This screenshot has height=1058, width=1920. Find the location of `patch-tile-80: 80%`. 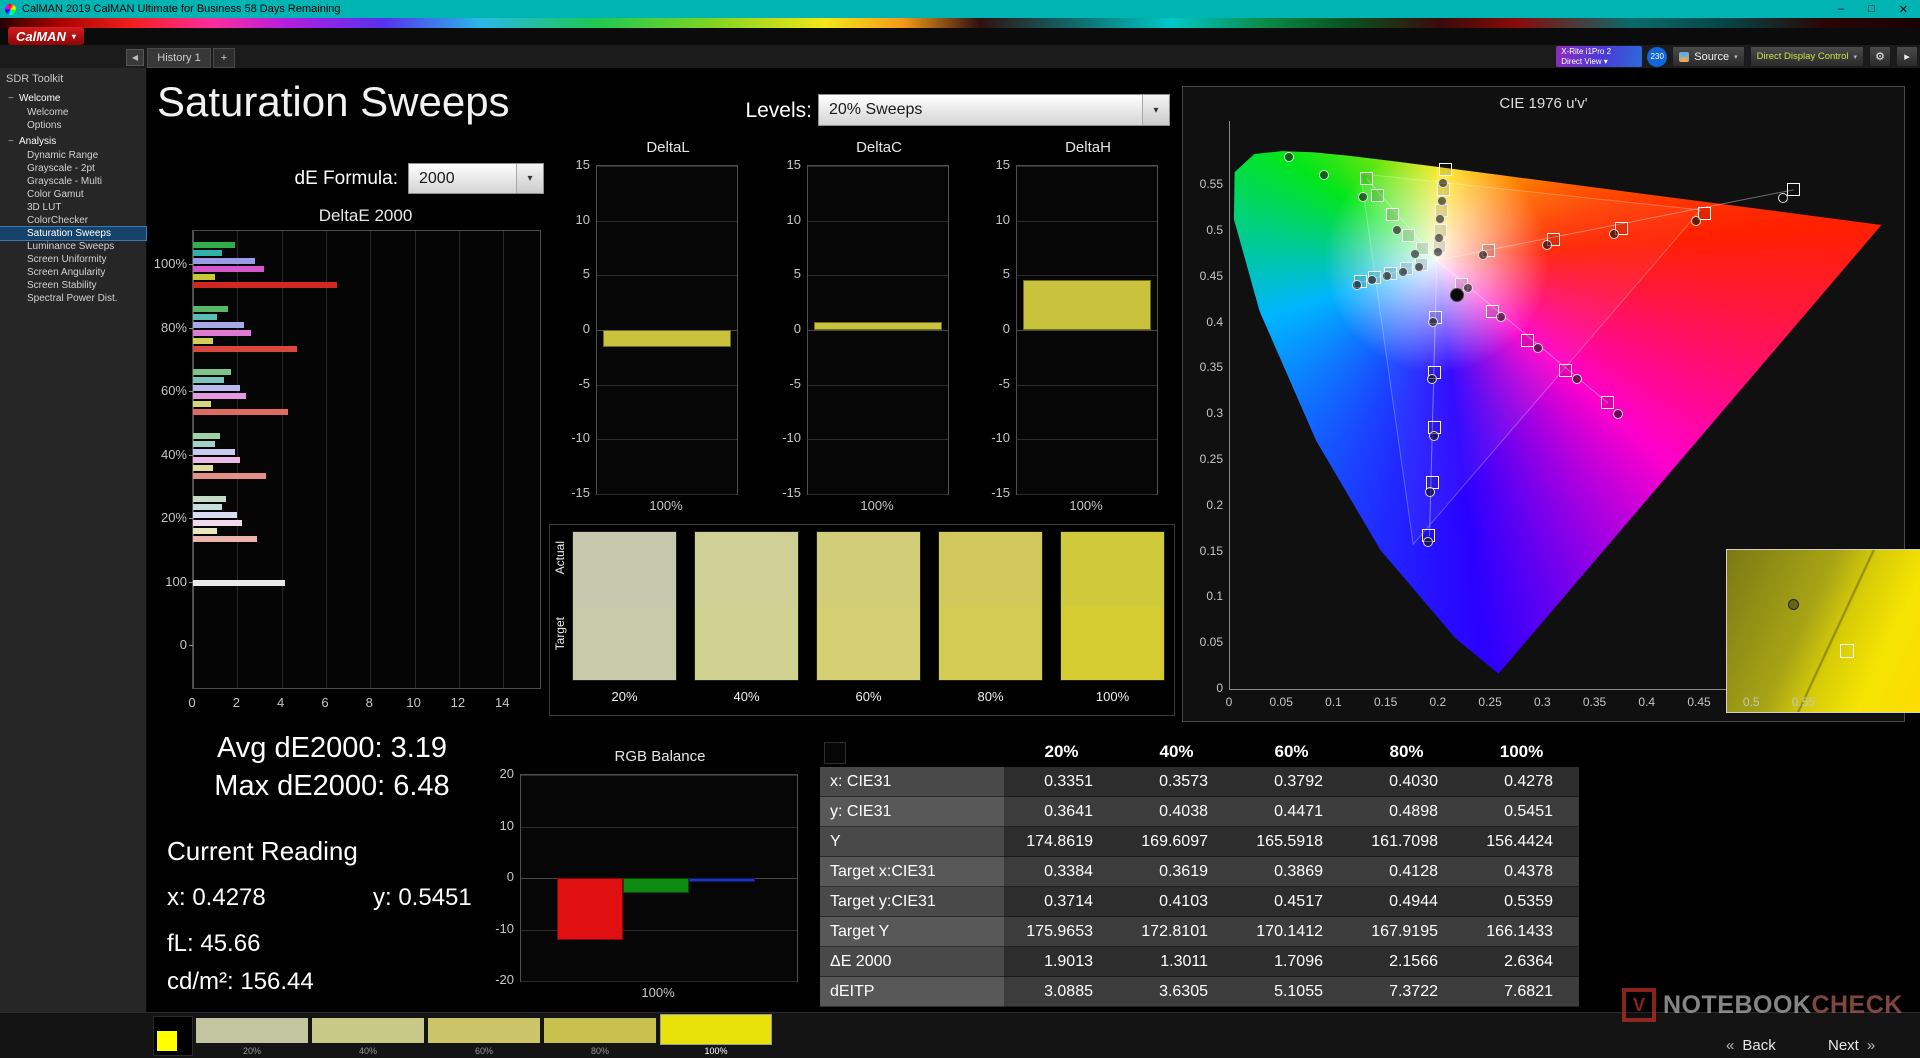

patch-tile-80: 80% is located at coordinates (600, 1036).